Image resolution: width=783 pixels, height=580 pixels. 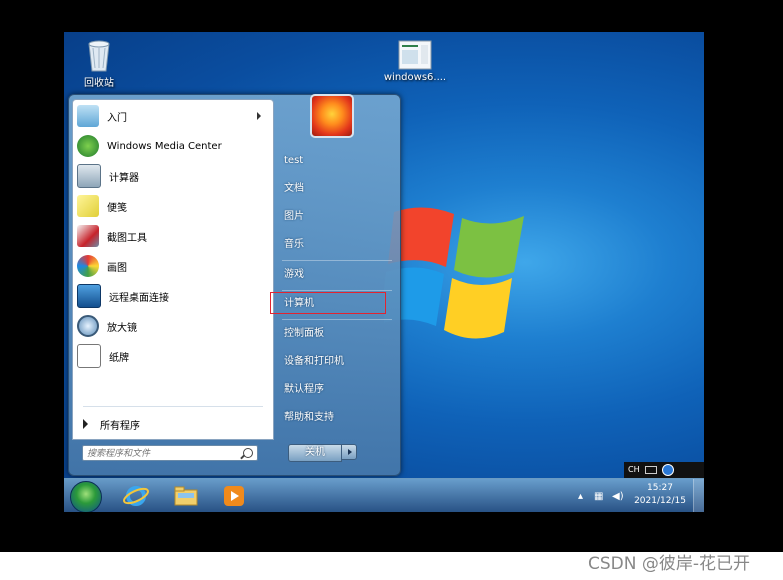 What do you see at coordinates (294, 216) in the screenshot?
I see `places-label: 图片` at bounding box center [294, 216].